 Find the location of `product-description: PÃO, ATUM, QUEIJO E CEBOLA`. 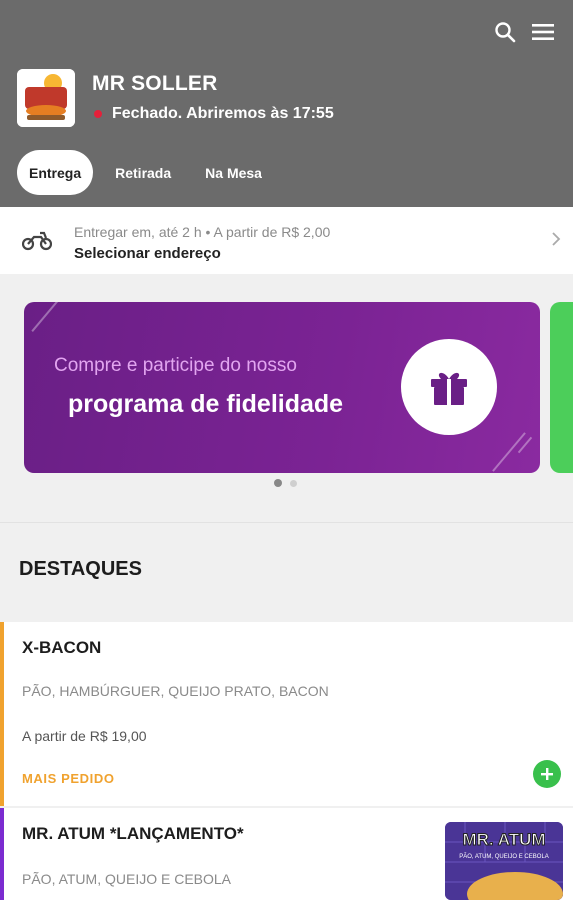

product-description: PÃO, ATUM, QUEIJO E CEBOLA is located at coordinates (127, 879).